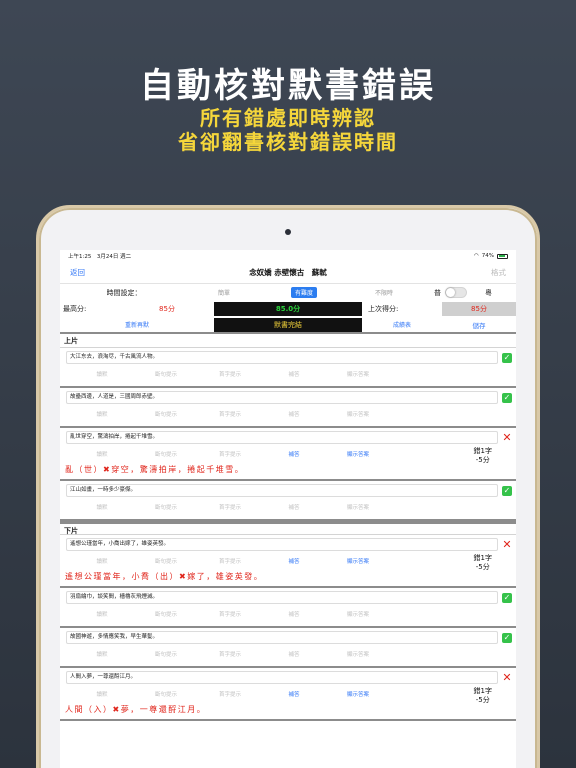 This screenshot has width=576, height=768. Describe the element at coordinates (498, 272) in the screenshot. I see `format-button: 格式` at that location.